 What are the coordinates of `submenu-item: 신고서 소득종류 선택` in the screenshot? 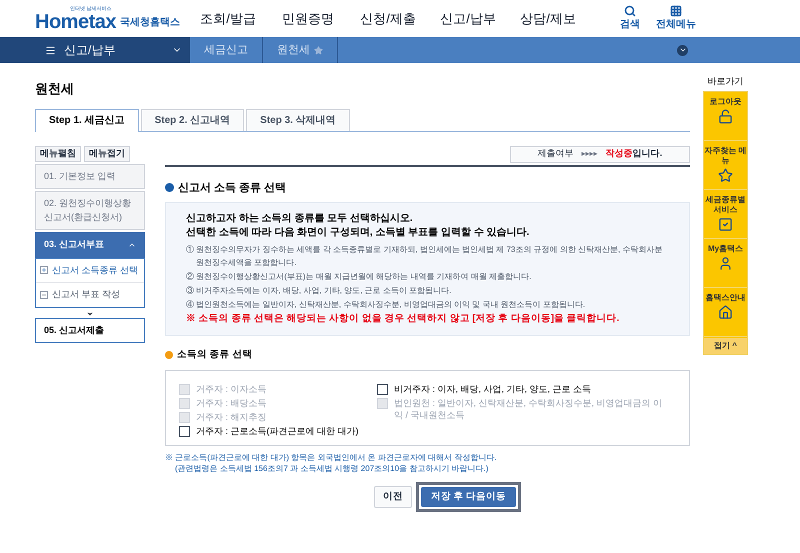 It's located at (90, 270).